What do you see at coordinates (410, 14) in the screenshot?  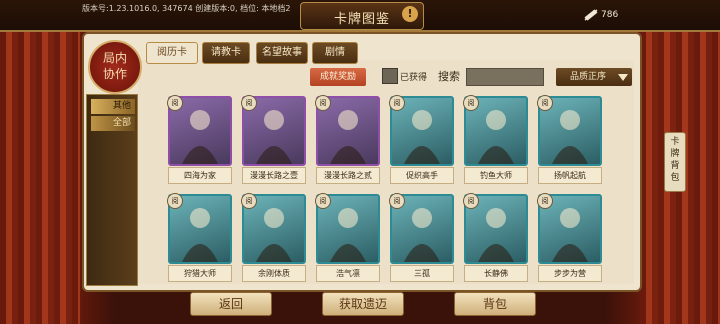 I see `info-button: !` at bounding box center [410, 14].